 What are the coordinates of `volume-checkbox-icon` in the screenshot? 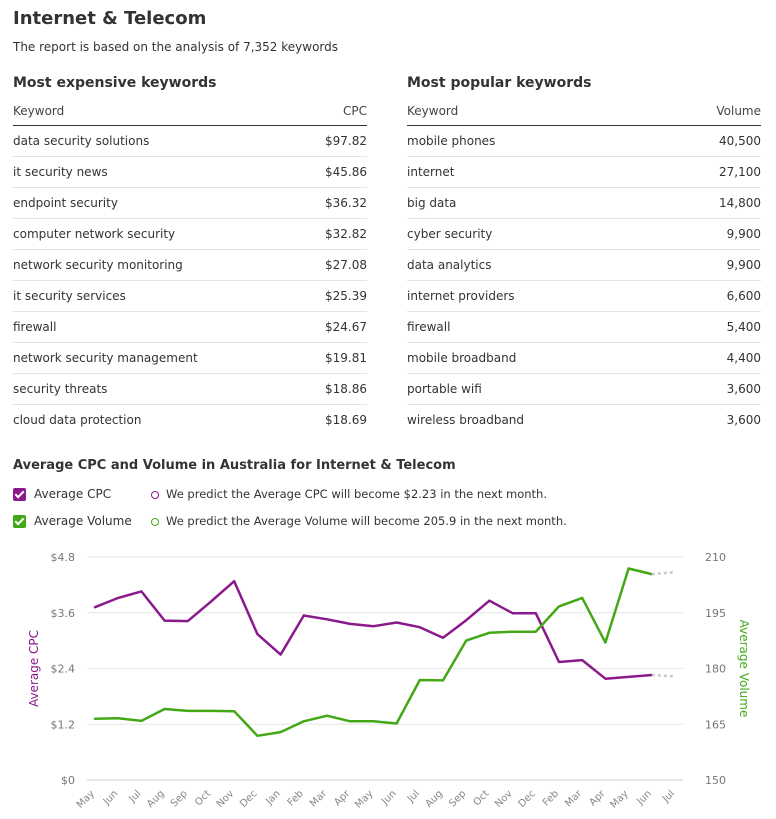 It's located at (19, 521).